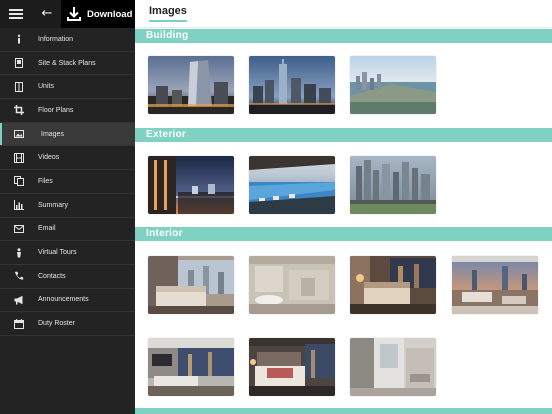  I want to click on sidebar-item-label: Email, so click(47, 229).